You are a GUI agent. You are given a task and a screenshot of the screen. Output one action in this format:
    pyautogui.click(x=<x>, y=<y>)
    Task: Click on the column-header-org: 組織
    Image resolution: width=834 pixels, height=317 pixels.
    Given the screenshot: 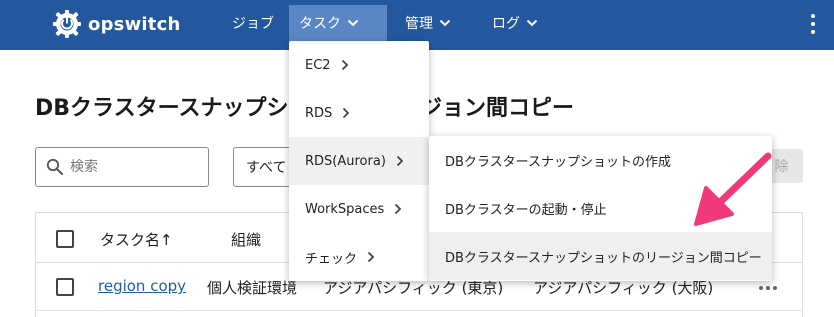 What is the action you would take?
    pyautogui.click(x=246, y=239)
    